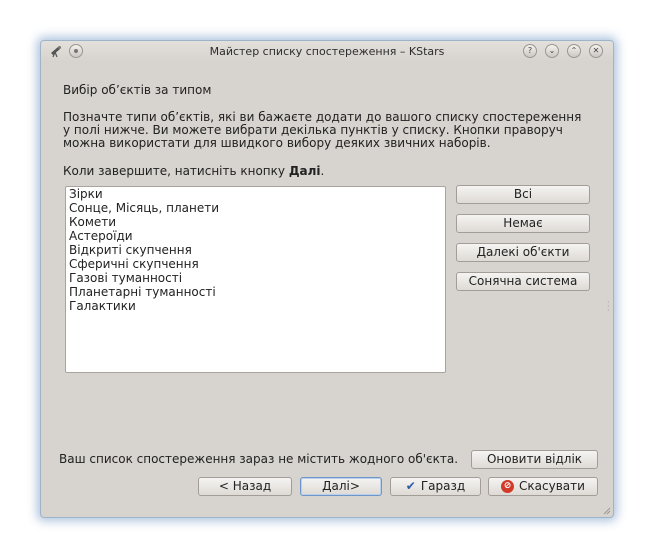  I want to click on next-button: Далі>, so click(341, 486).